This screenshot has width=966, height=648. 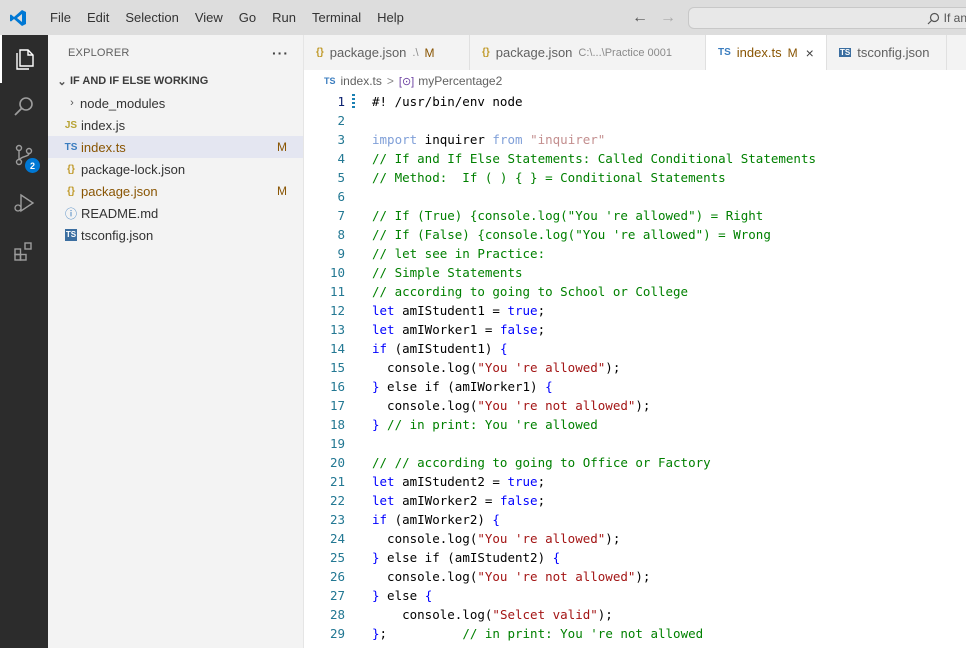 I want to click on code-line: 14 if (amIStudent1) {, so click(x=635, y=348).